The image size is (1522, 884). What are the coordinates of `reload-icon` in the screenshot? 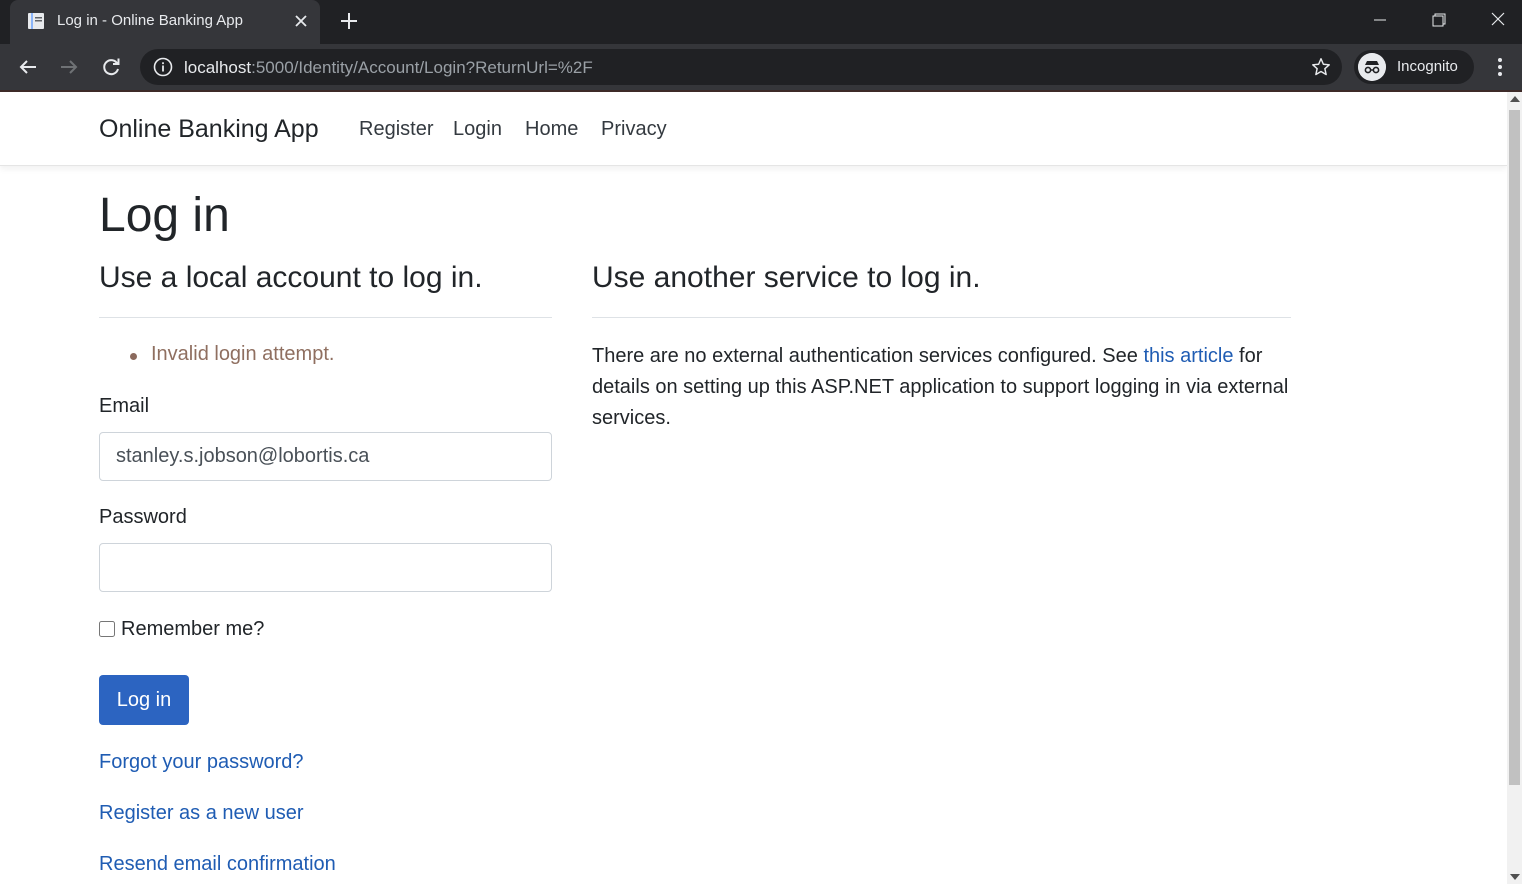 It's located at (111, 67).